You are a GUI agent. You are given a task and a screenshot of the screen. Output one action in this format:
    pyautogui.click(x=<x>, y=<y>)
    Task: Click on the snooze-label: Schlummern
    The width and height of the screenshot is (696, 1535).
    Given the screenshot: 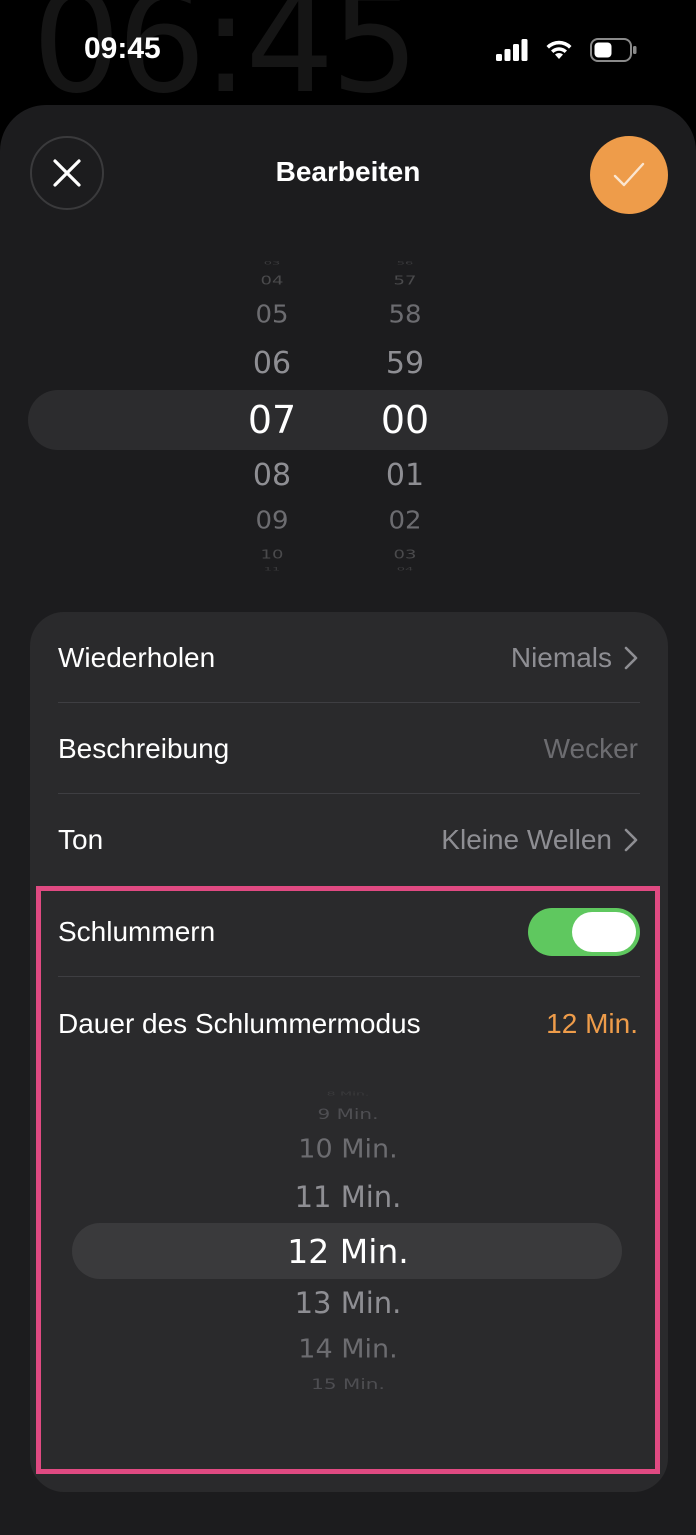 What is the action you would take?
    pyautogui.click(x=137, y=931)
    